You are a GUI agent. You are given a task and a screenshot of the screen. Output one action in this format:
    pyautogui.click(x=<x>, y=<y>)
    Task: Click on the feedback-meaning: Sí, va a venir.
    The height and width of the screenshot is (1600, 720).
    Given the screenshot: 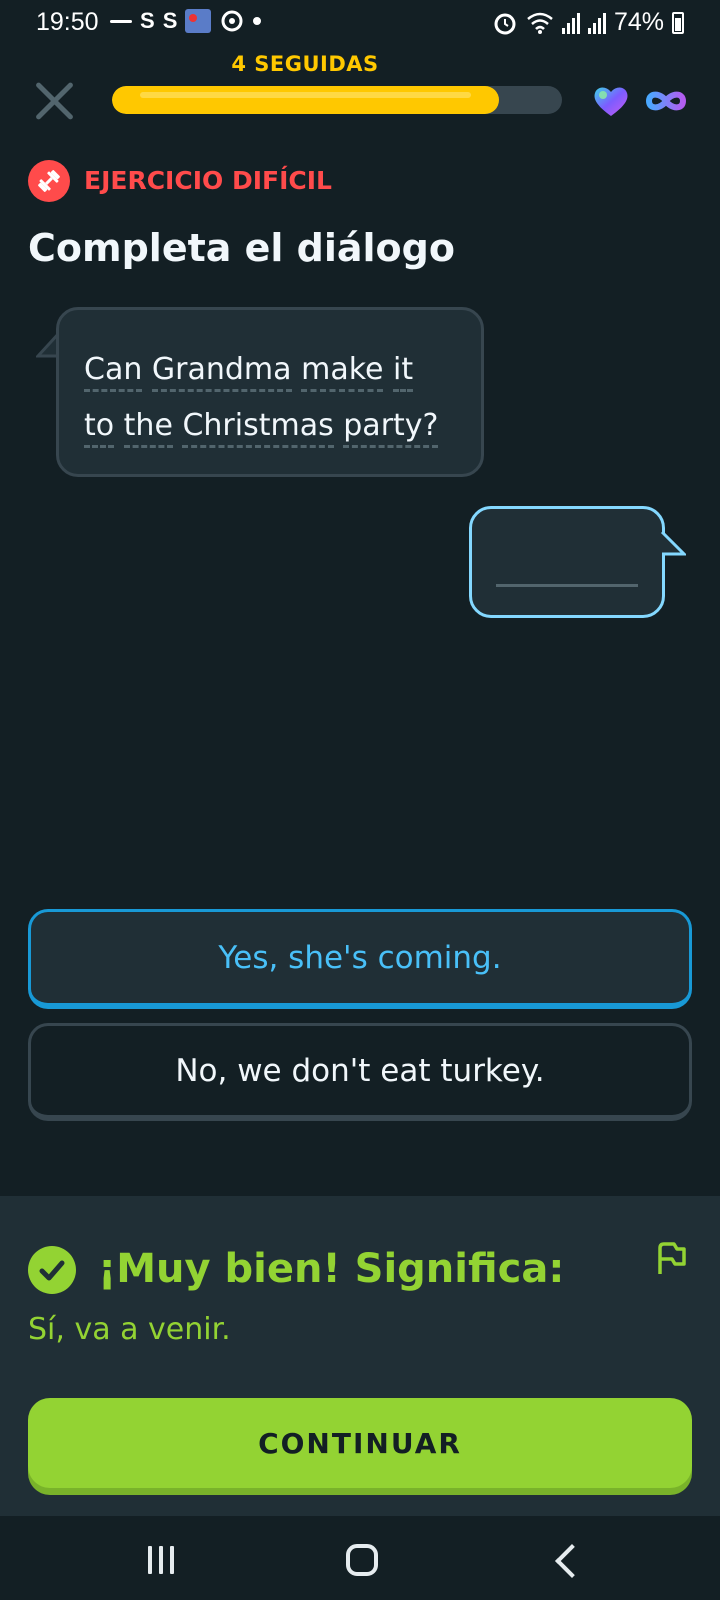 What is the action you would take?
    pyautogui.click(x=129, y=1329)
    